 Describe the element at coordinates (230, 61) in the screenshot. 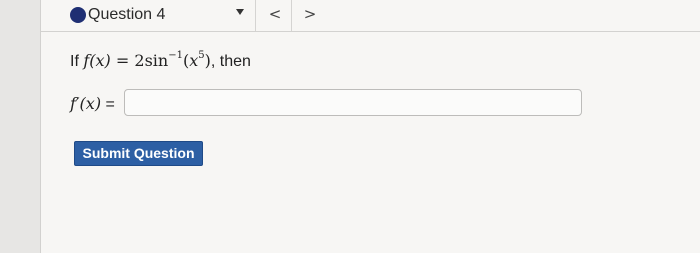

I see `prompt-suffix: , then` at that location.